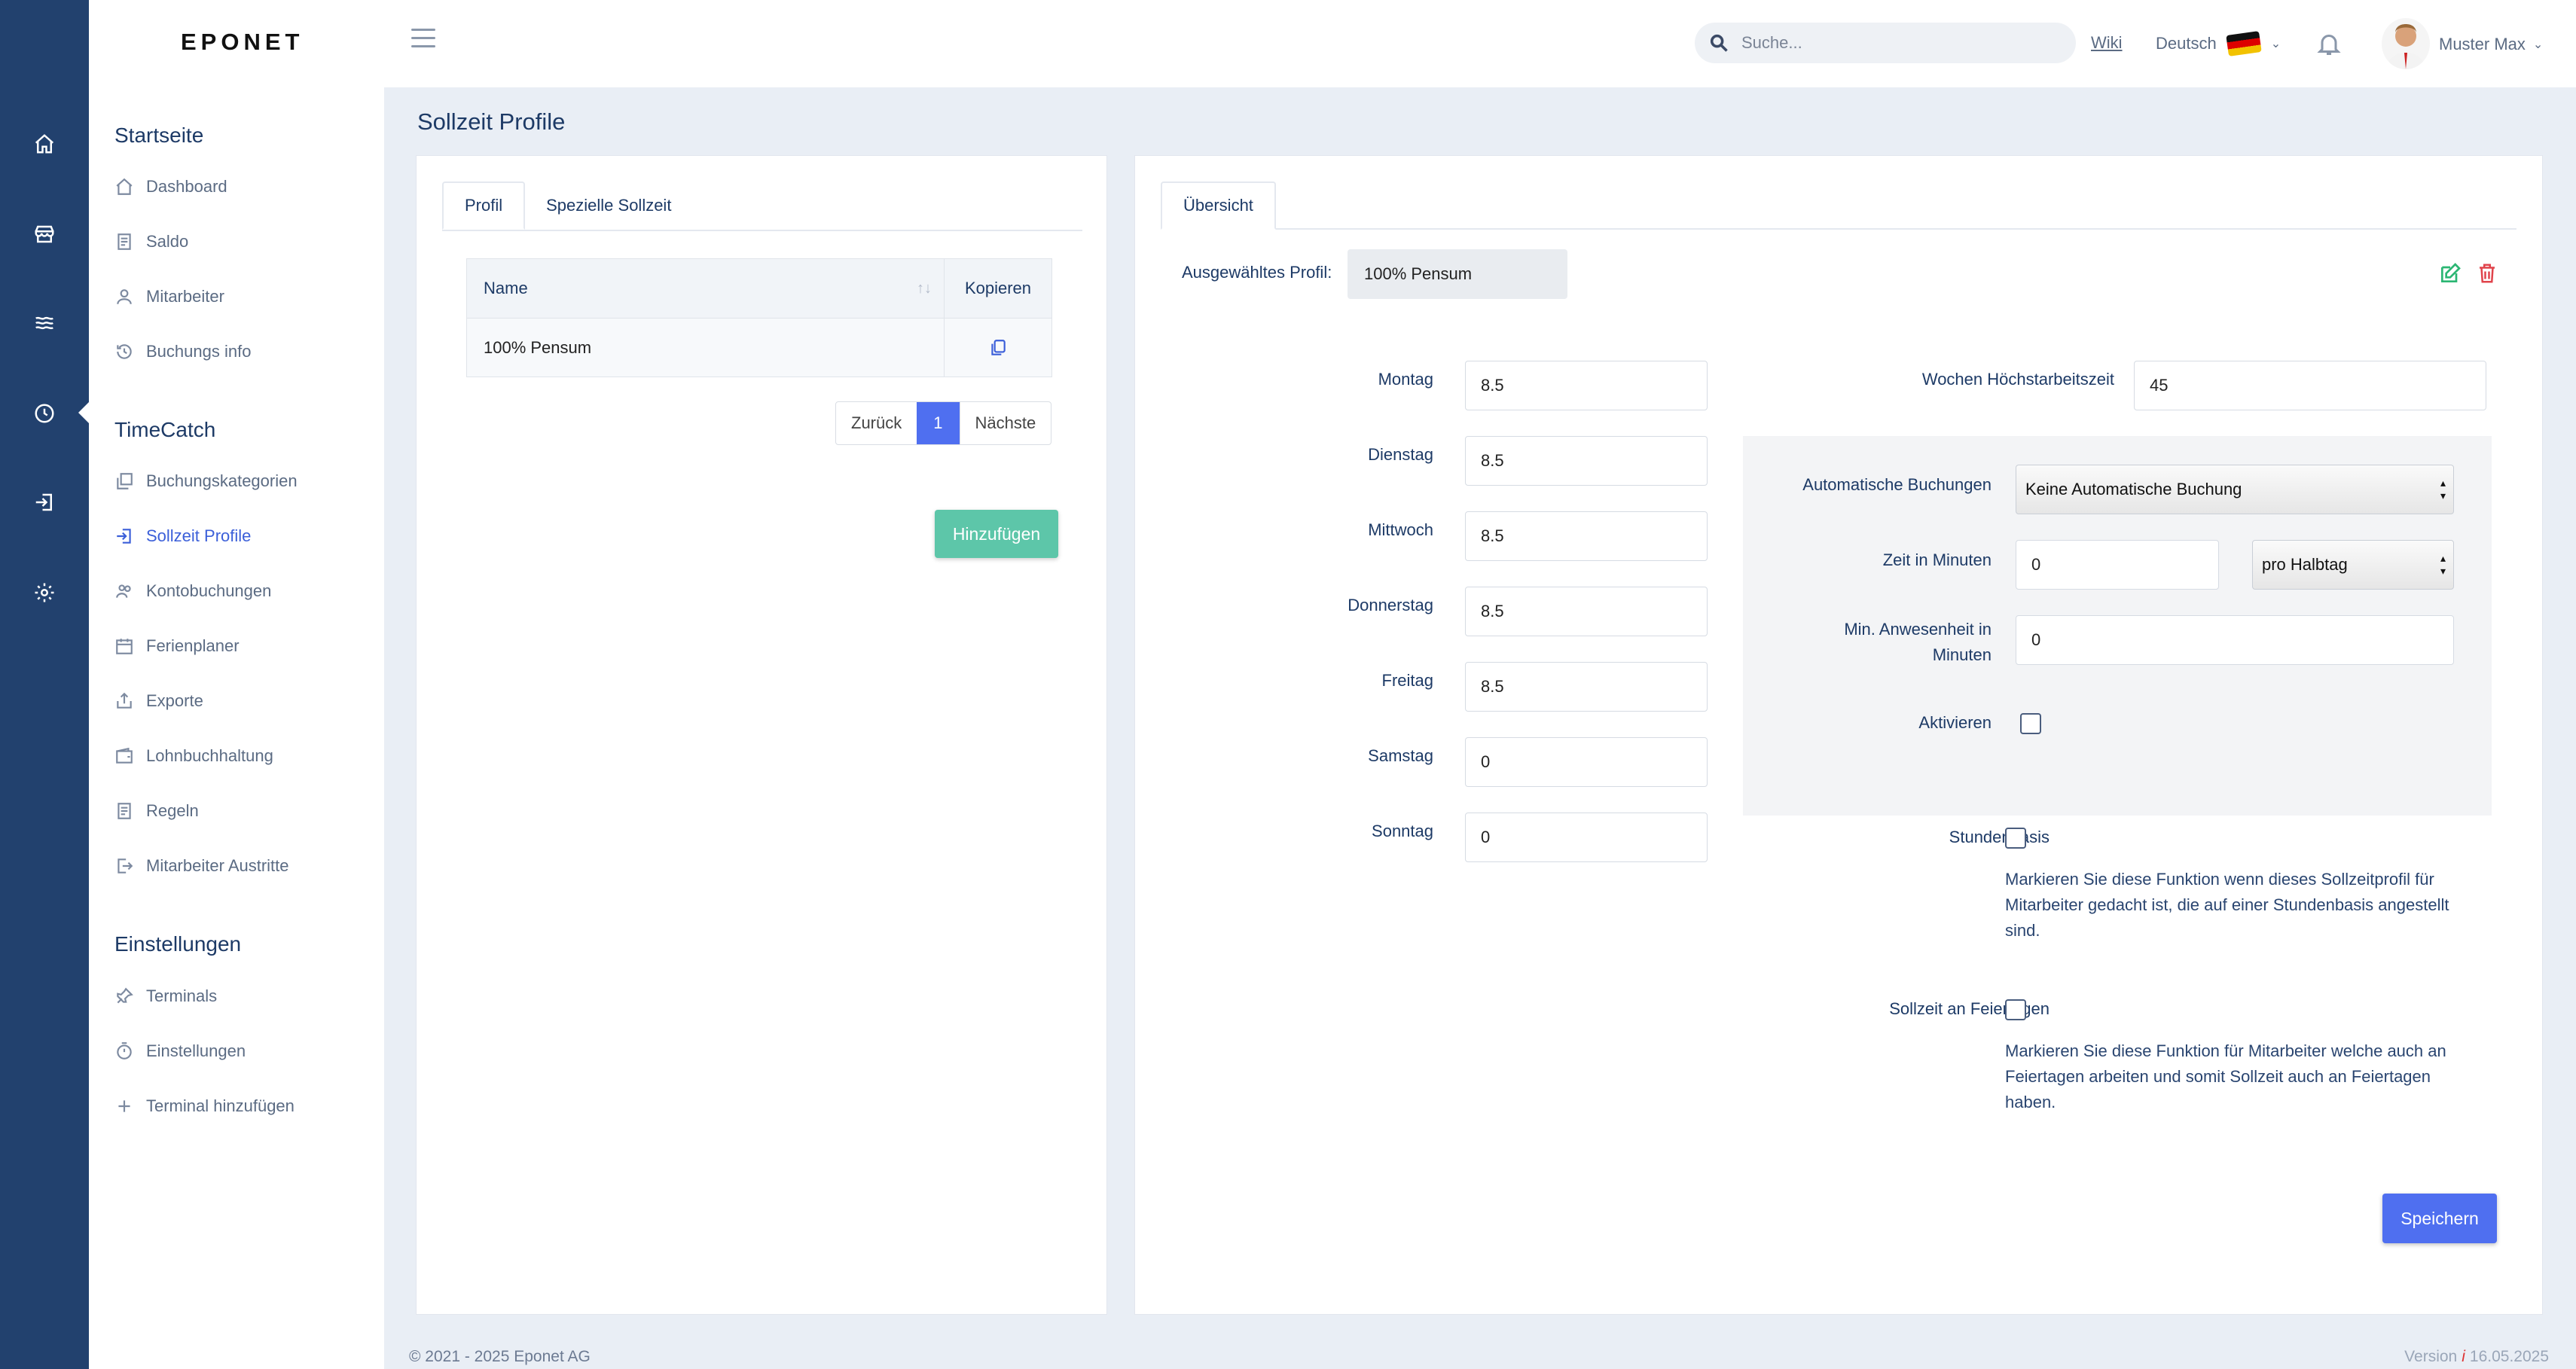 The width and height of the screenshot is (2576, 1369). What do you see at coordinates (1892, 43) in the screenshot?
I see `search-input` at bounding box center [1892, 43].